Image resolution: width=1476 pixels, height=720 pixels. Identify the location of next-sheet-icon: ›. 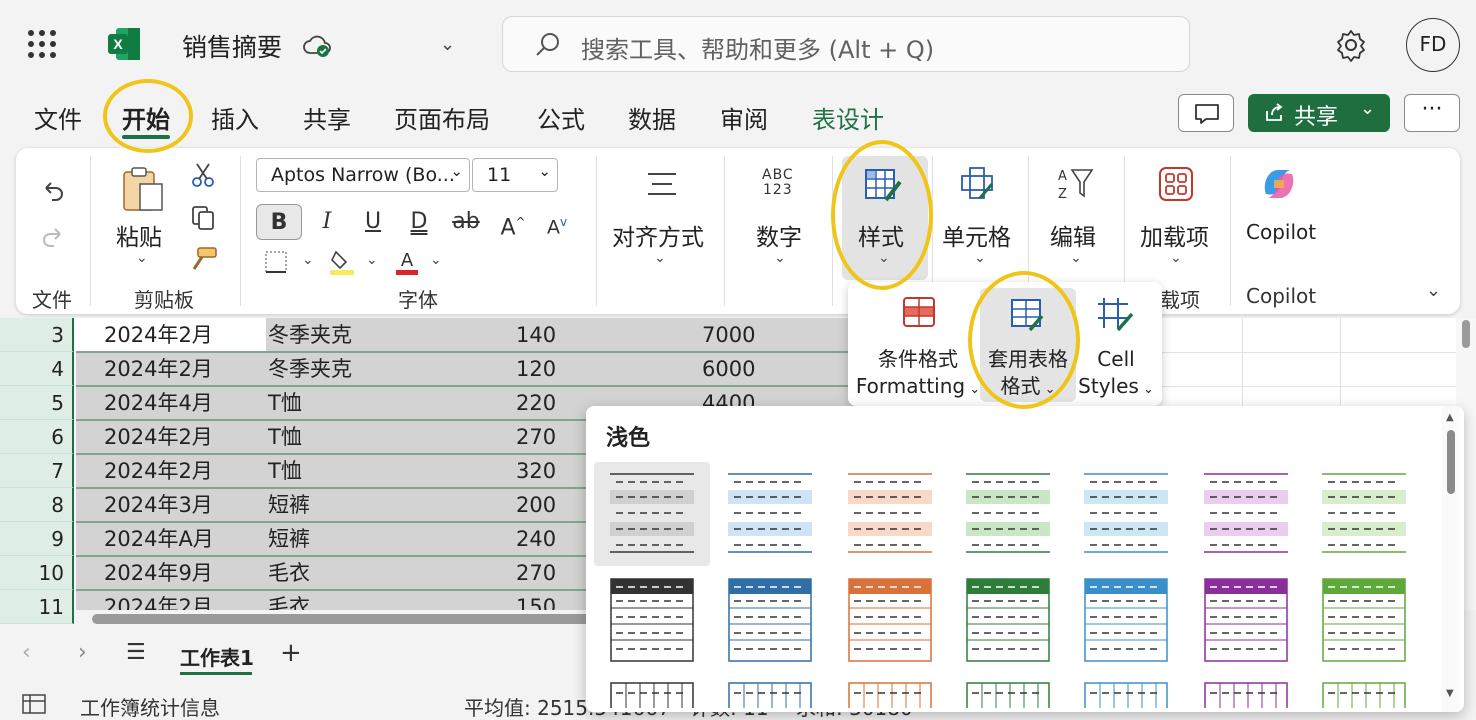
(82, 652).